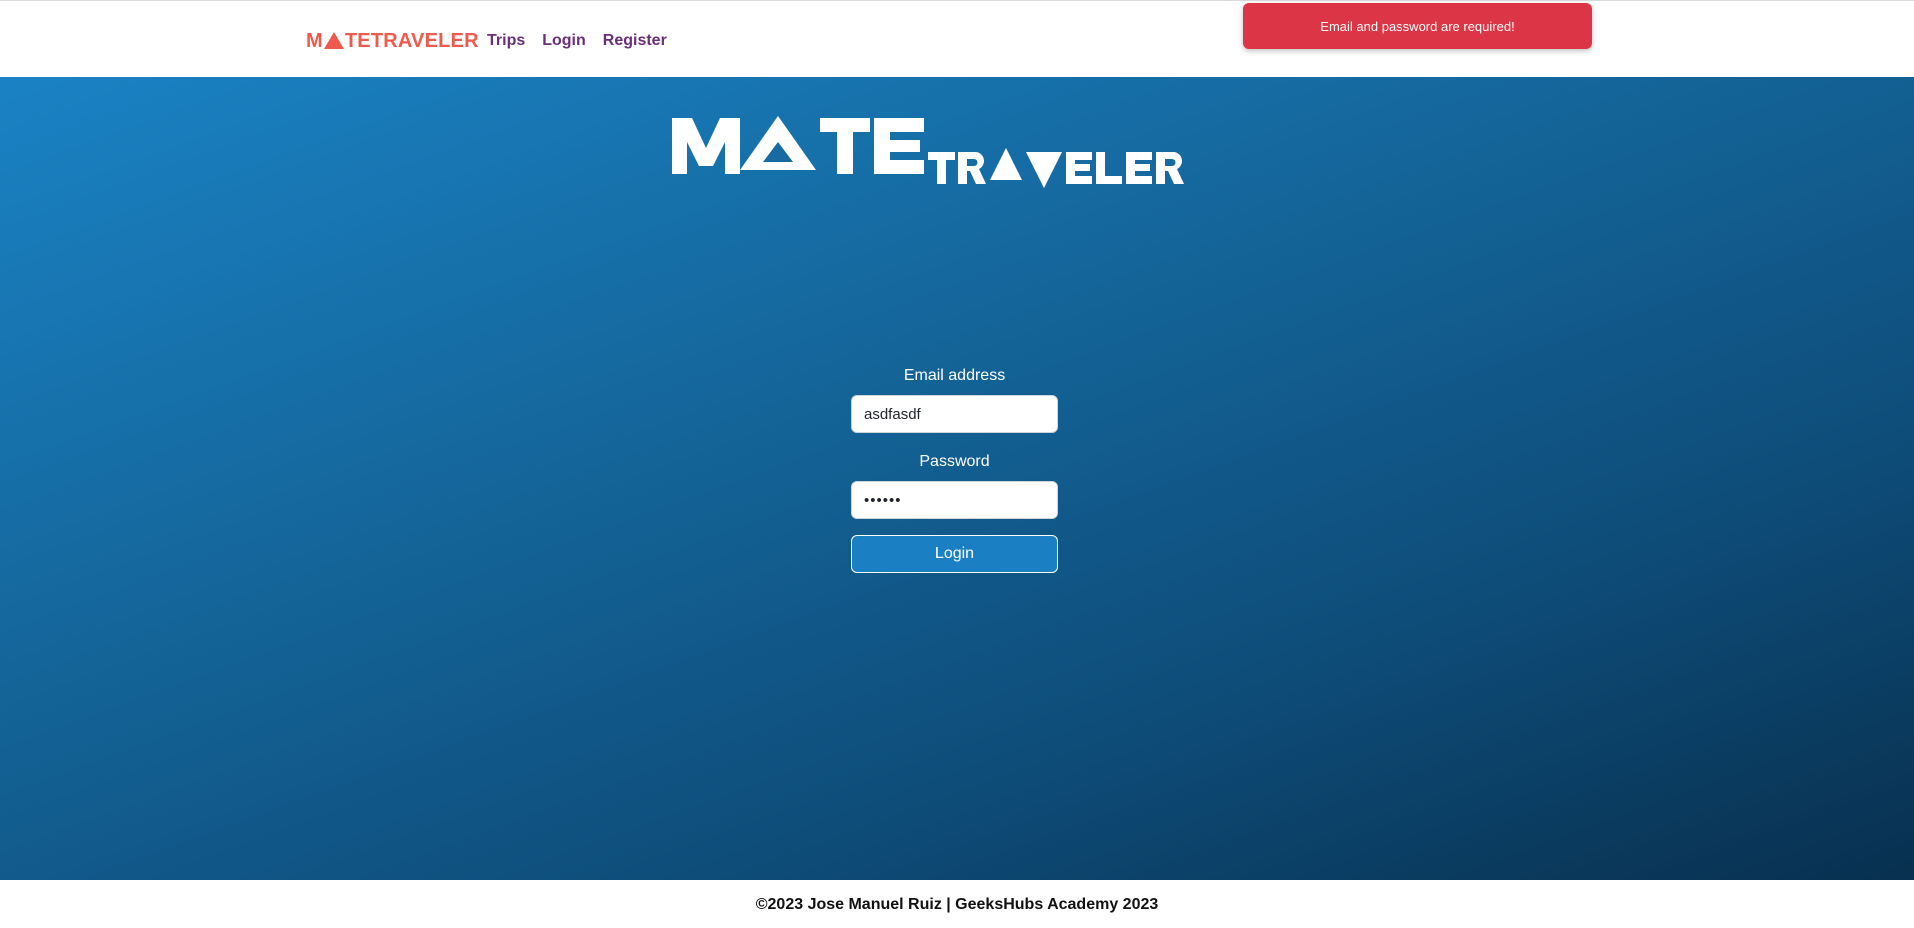 This screenshot has width=1914, height=928. Describe the element at coordinates (954, 375) in the screenshot. I see `email-label: Email address` at that location.